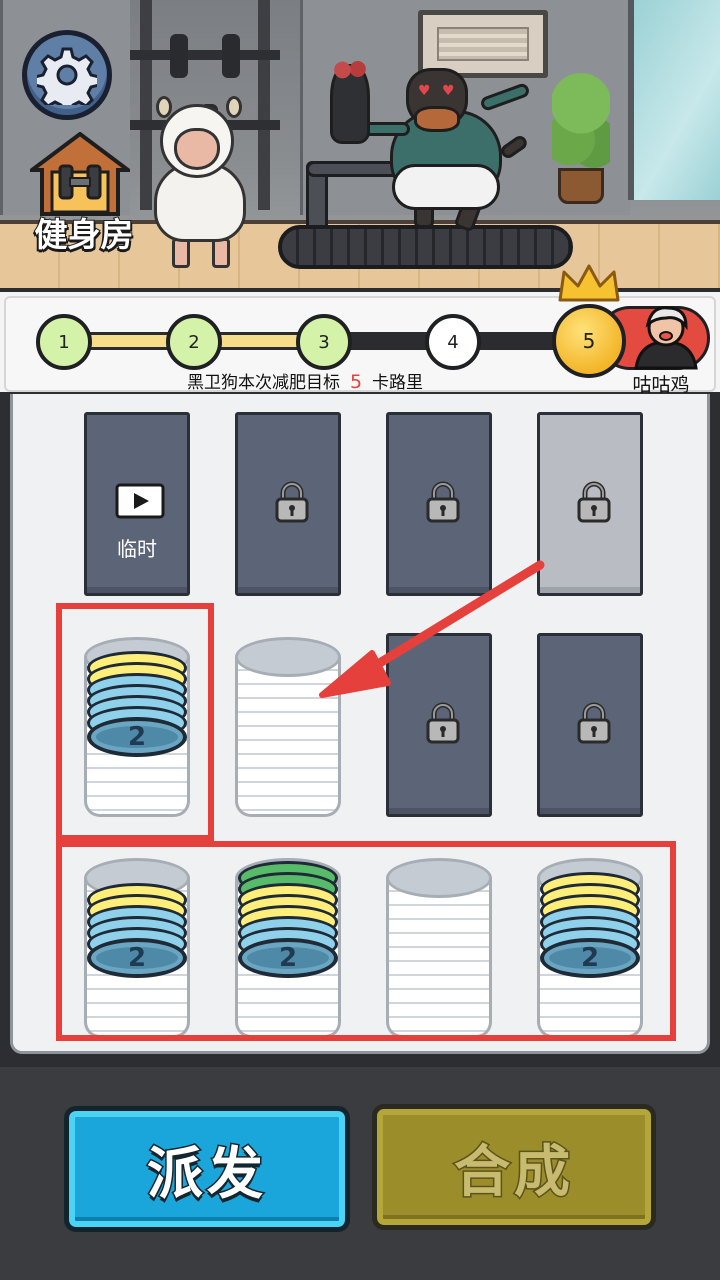 This screenshot has width=720, height=1280. What do you see at coordinates (366, 941) in the screenshot?
I see `tutorial-highlight-bottom` at bounding box center [366, 941].